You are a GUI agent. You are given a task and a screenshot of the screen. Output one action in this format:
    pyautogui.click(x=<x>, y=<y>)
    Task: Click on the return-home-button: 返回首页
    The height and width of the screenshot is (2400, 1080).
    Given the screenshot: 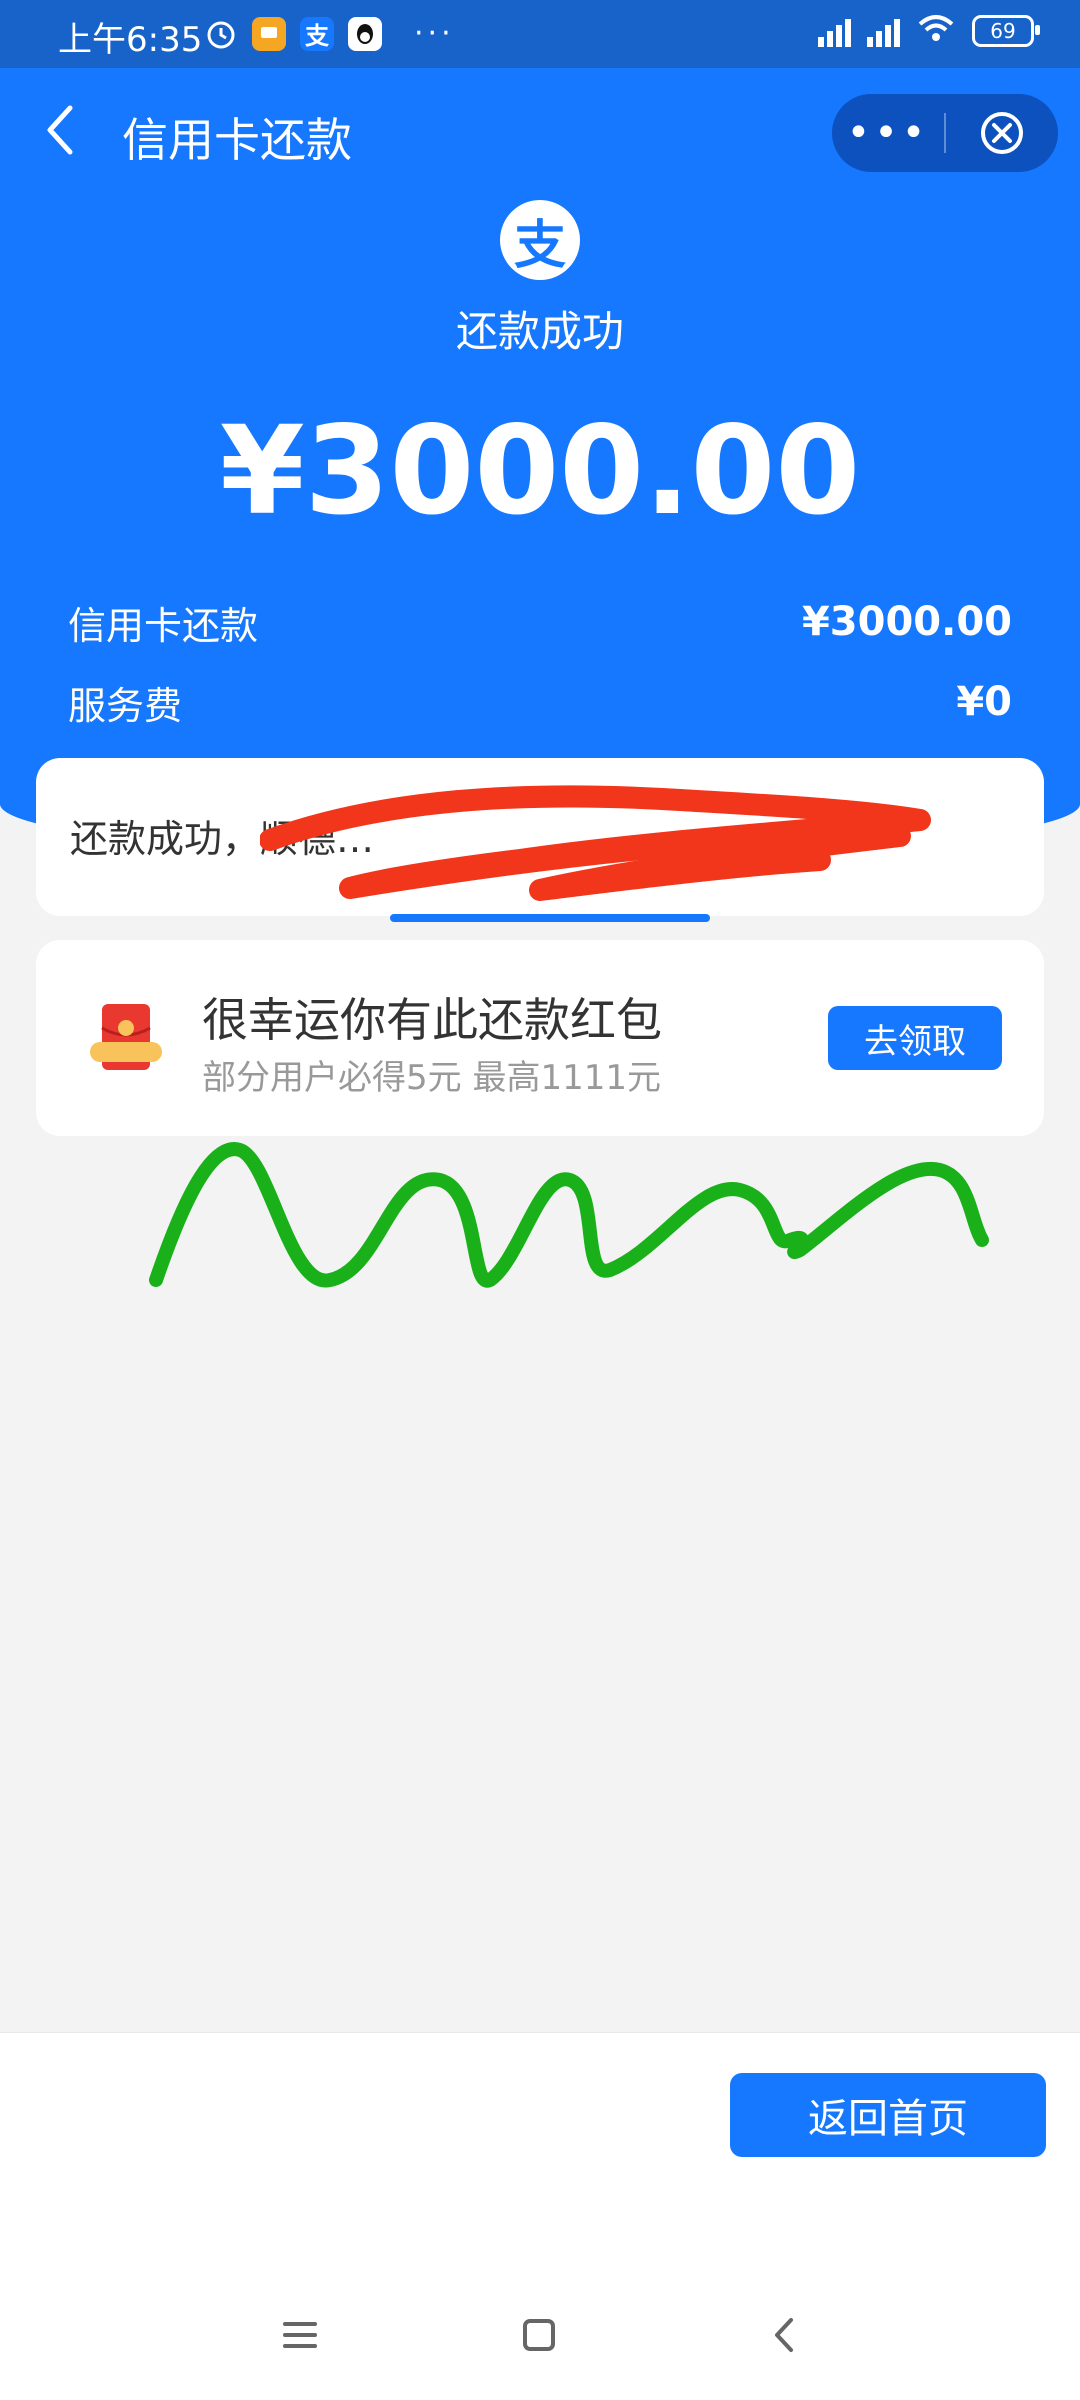 What is the action you would take?
    pyautogui.click(x=888, y=2115)
    